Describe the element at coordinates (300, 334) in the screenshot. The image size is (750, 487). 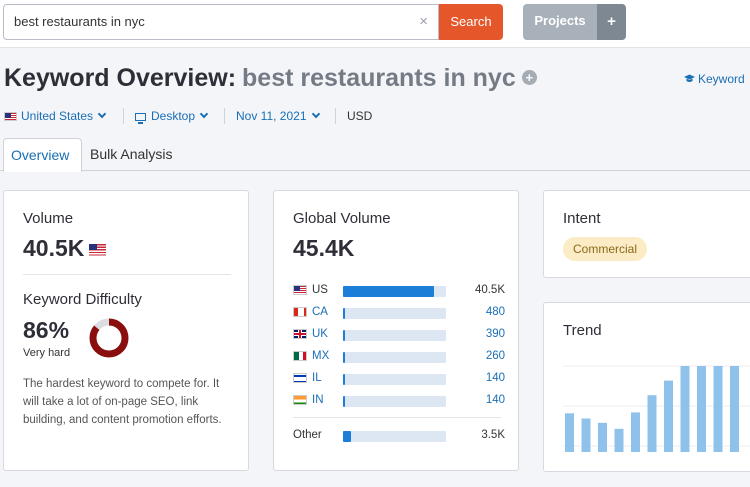
I see `uk-flag-icon` at that location.